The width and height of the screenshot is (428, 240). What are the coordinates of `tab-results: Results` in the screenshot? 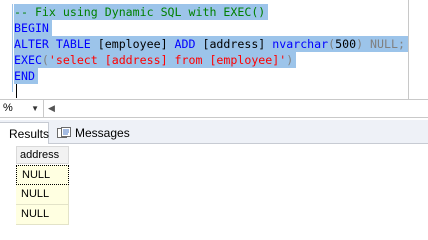 It's located at (24, 133).